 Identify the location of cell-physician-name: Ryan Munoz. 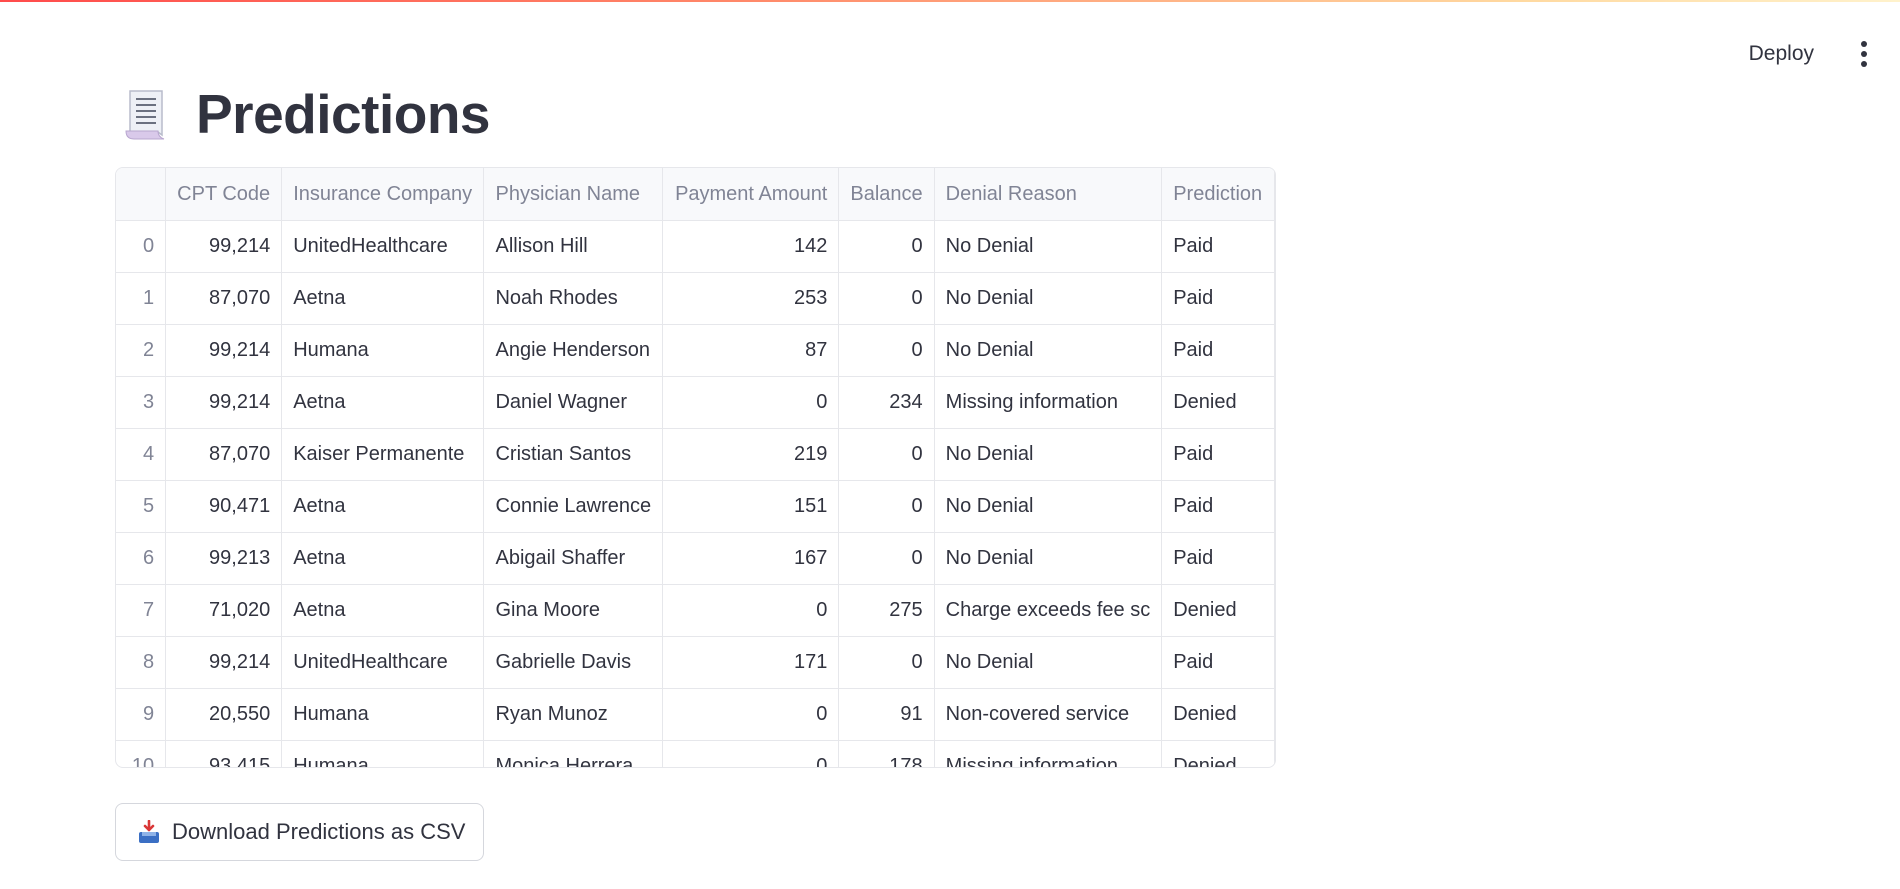
(573, 714).